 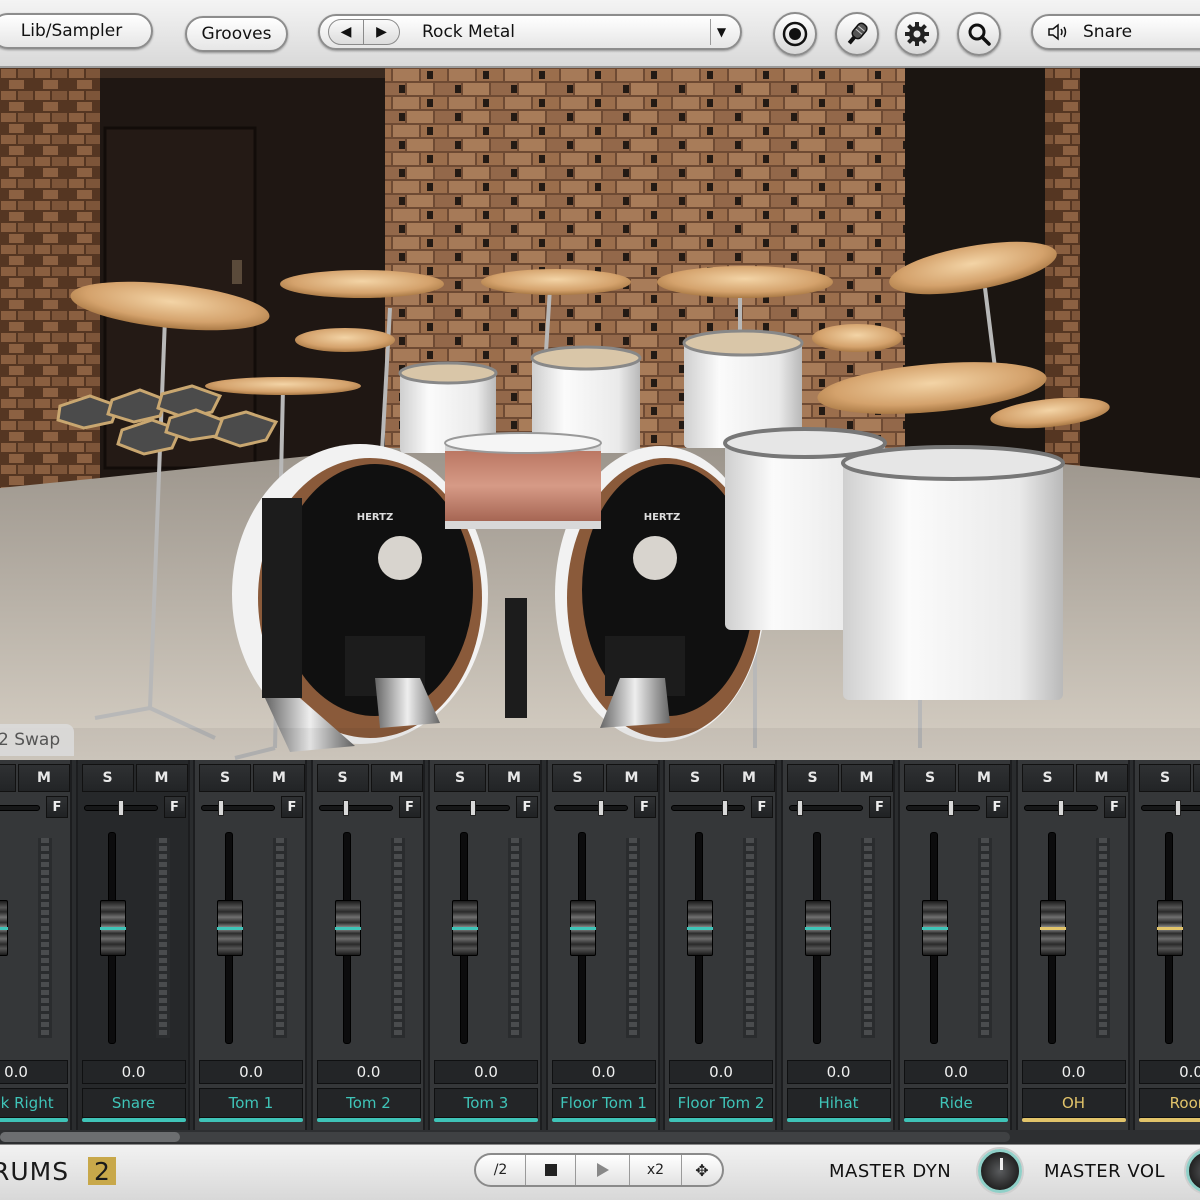 I want to click on channel-name: Ride, so click(x=956, y=1103).